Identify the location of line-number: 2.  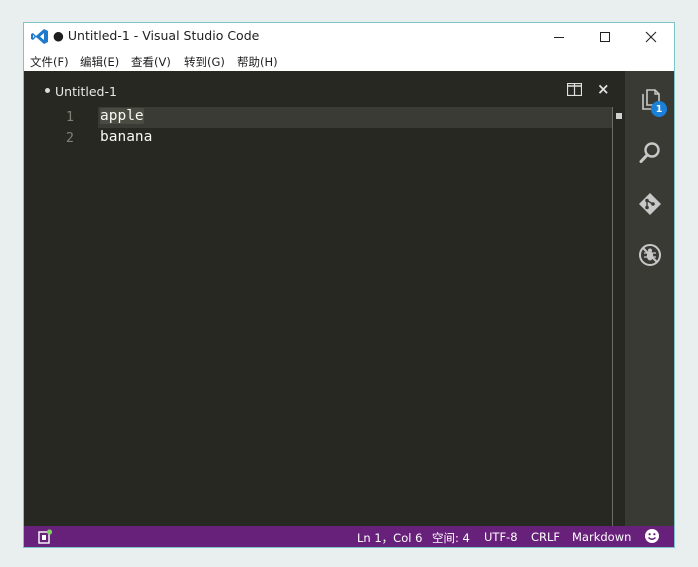
(69, 138).